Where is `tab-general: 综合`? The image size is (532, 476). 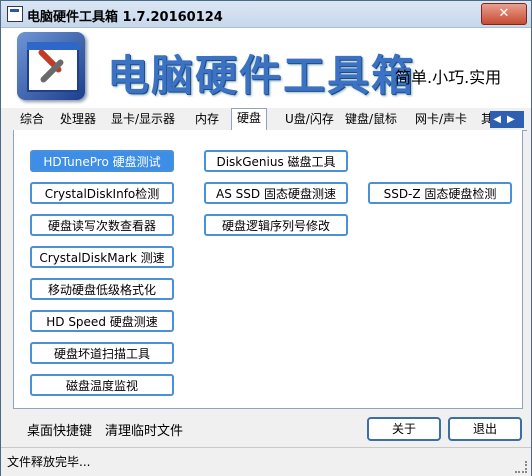
tab-general: 综合 is located at coordinates (32, 119).